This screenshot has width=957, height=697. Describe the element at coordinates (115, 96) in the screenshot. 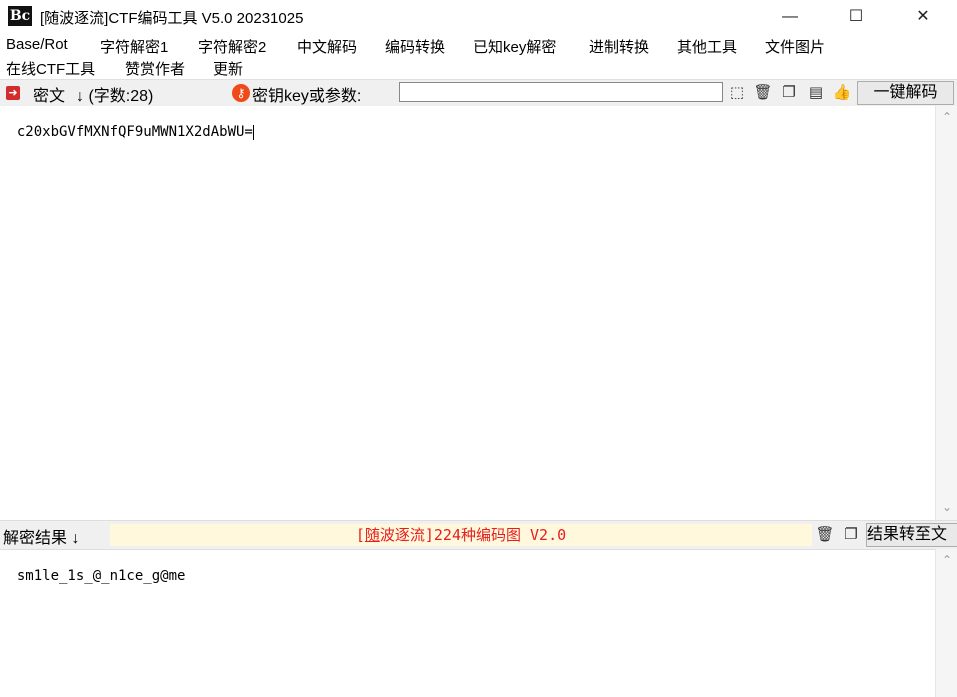

I see `char-count-label: ↓ (字数:28)` at that location.